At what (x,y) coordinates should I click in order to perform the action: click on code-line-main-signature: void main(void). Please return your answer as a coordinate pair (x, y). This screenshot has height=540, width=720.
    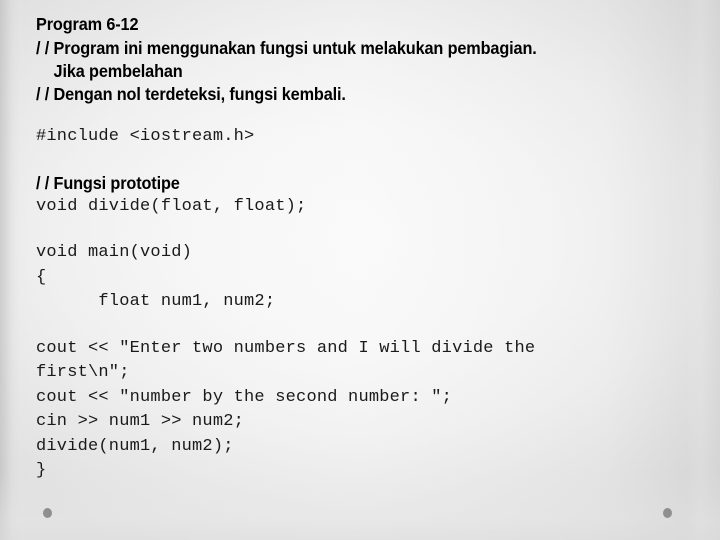
    Looking at the image, I should click on (114, 252).